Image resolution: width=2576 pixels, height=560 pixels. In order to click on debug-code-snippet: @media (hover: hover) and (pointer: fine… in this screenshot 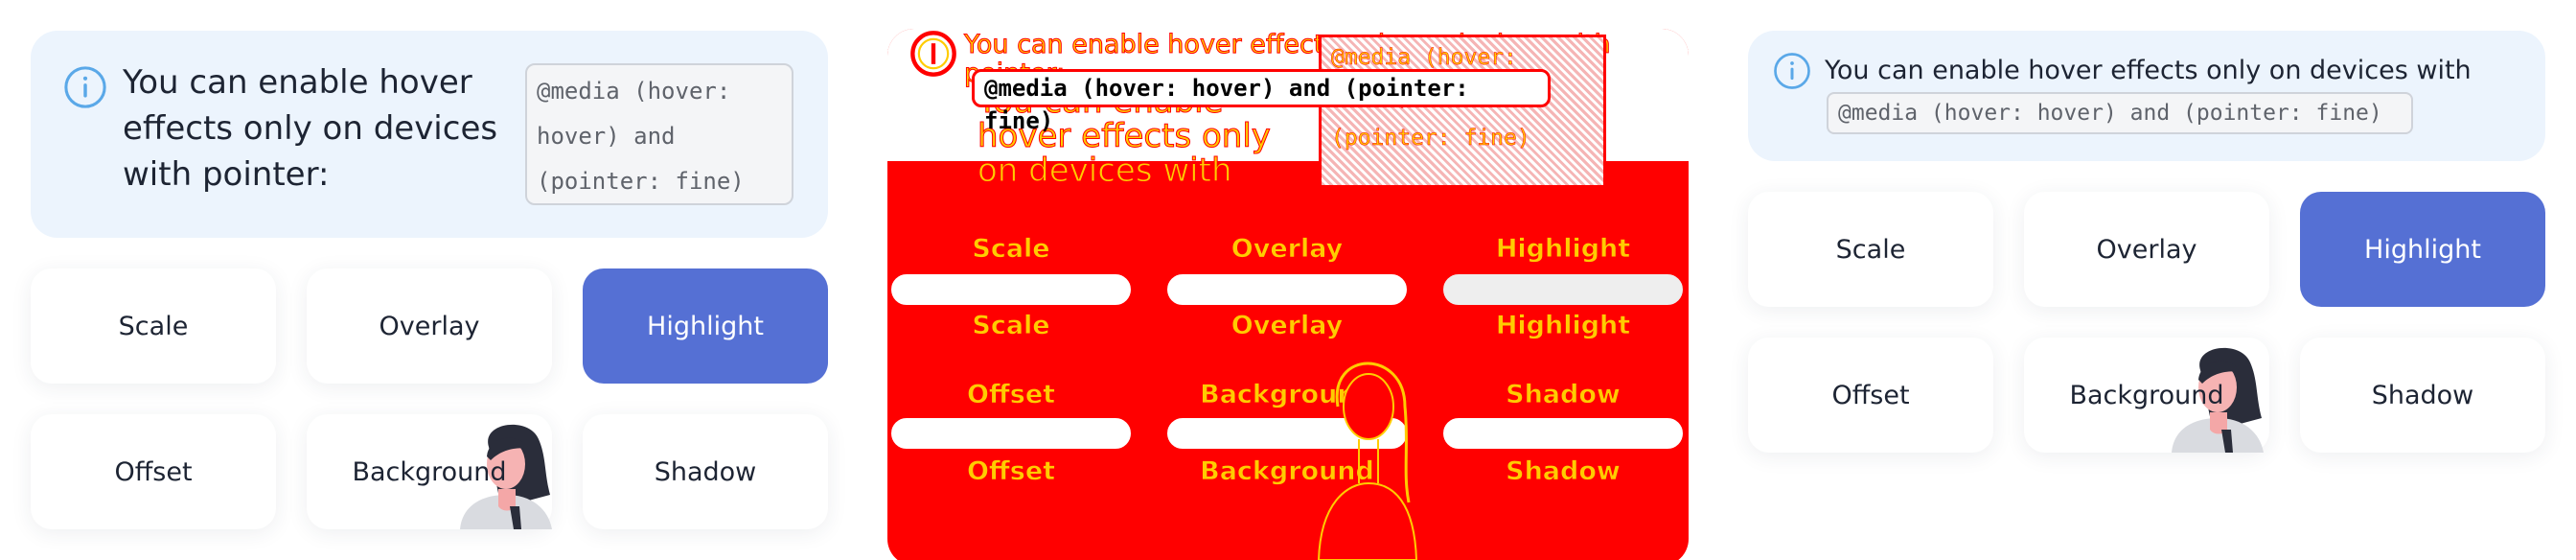, I will do `click(1261, 101)`.